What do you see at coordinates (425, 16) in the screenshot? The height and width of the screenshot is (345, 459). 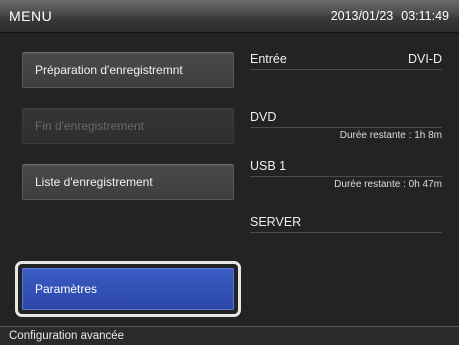 I see `time-display: 03:11:49` at bounding box center [425, 16].